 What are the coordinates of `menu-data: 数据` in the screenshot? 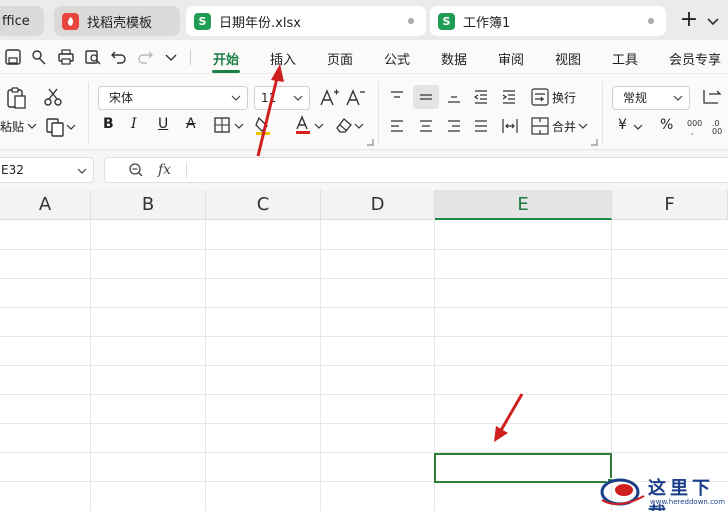 It's located at (454, 58).